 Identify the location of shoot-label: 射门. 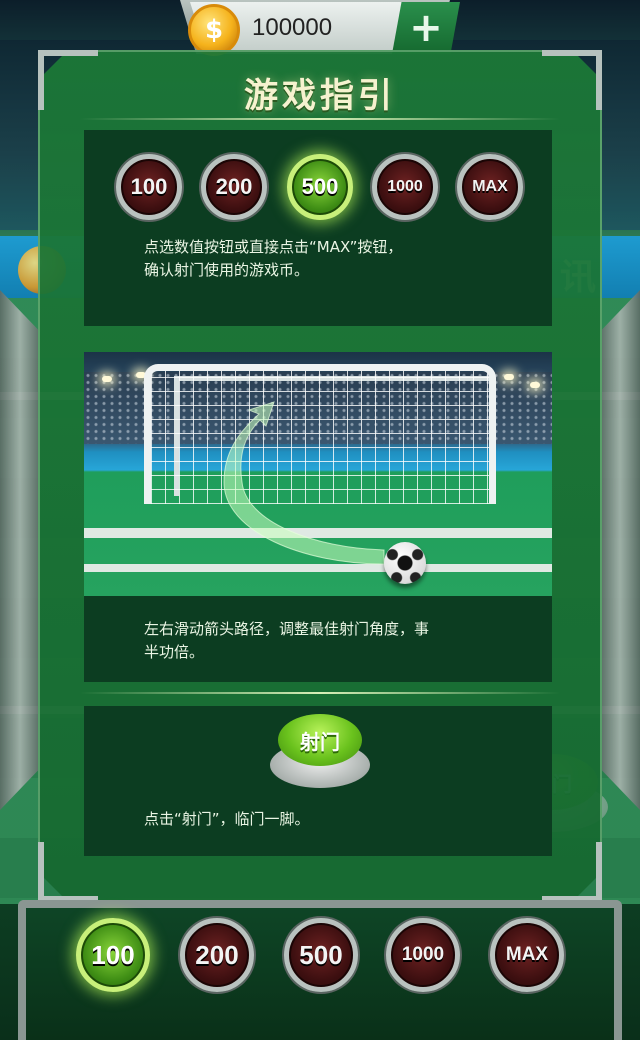
(320, 741).